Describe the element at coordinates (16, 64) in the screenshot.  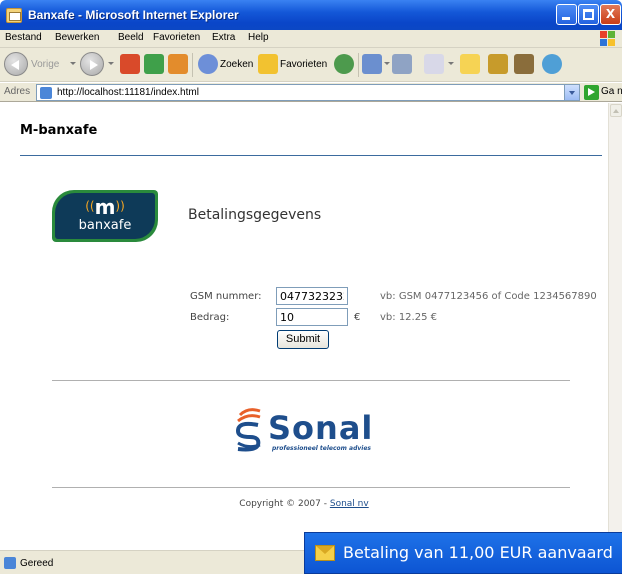
I see `back-button` at that location.